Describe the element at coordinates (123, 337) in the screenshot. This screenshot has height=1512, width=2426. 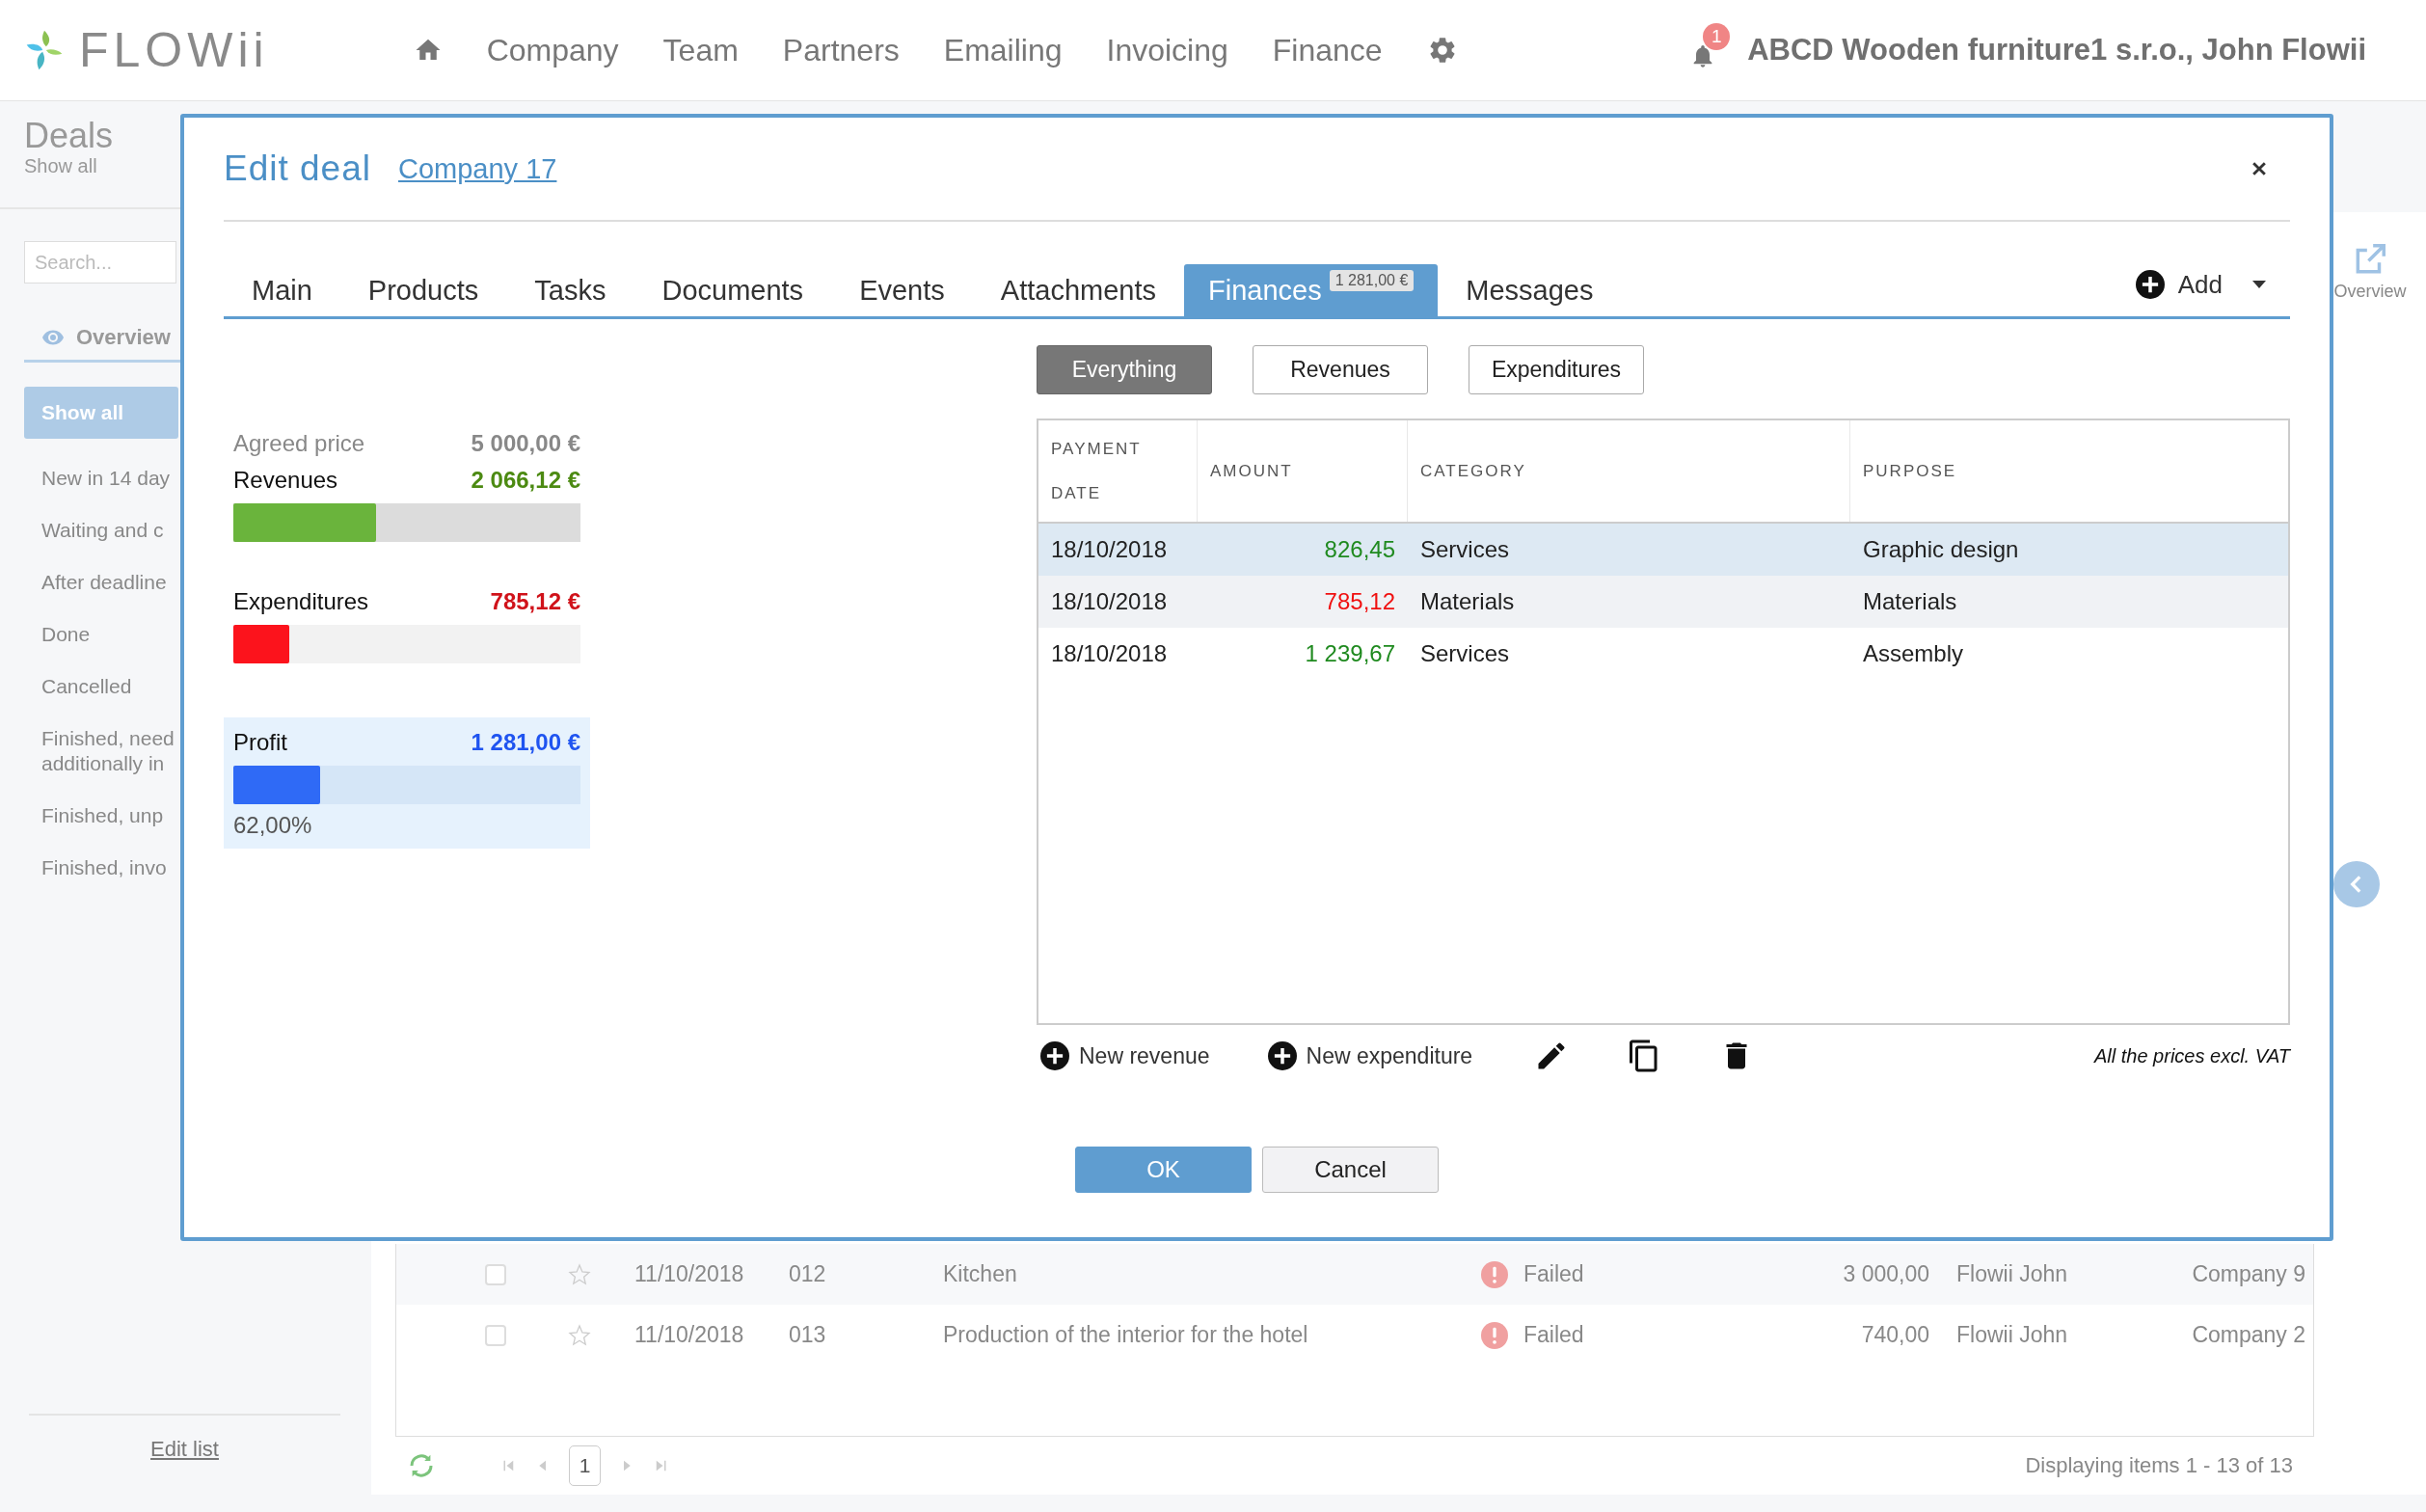
I see `overview-tab: Overview` at that location.